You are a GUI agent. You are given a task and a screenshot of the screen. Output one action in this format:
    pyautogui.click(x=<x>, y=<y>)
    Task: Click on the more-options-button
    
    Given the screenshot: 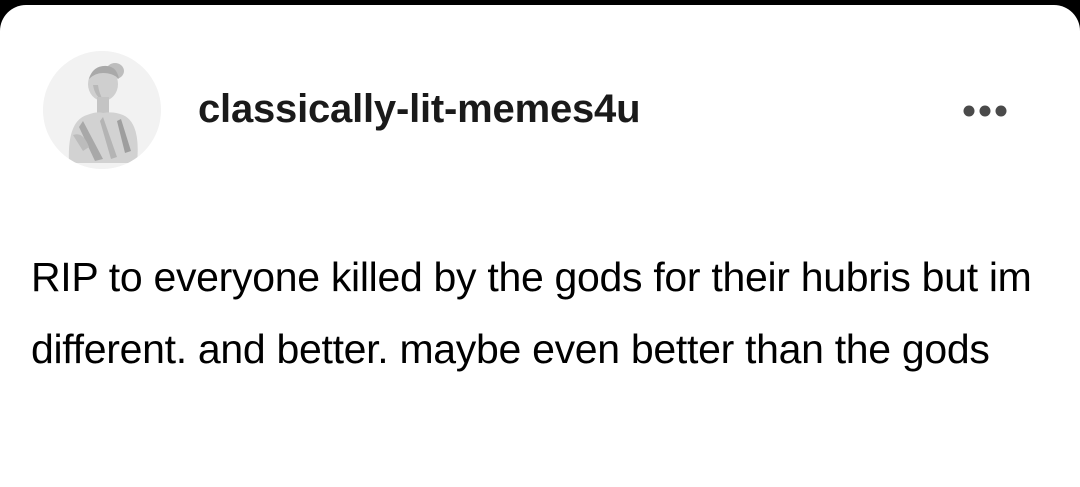 What is the action you would take?
    pyautogui.click(x=985, y=111)
    